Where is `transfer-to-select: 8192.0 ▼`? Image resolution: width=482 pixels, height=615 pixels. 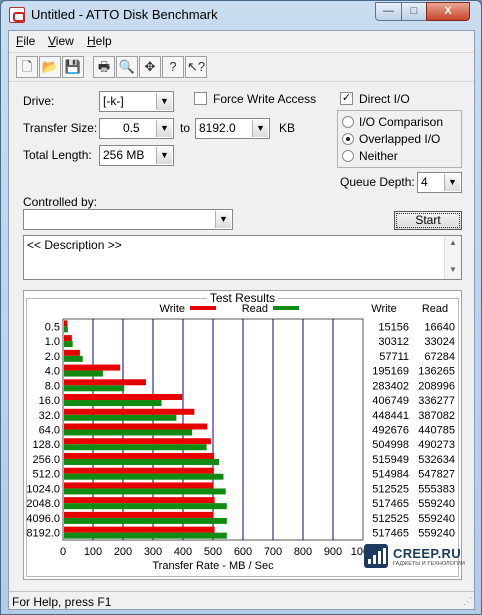
transfer-to-select: 8192.0 ▼ is located at coordinates (232, 128).